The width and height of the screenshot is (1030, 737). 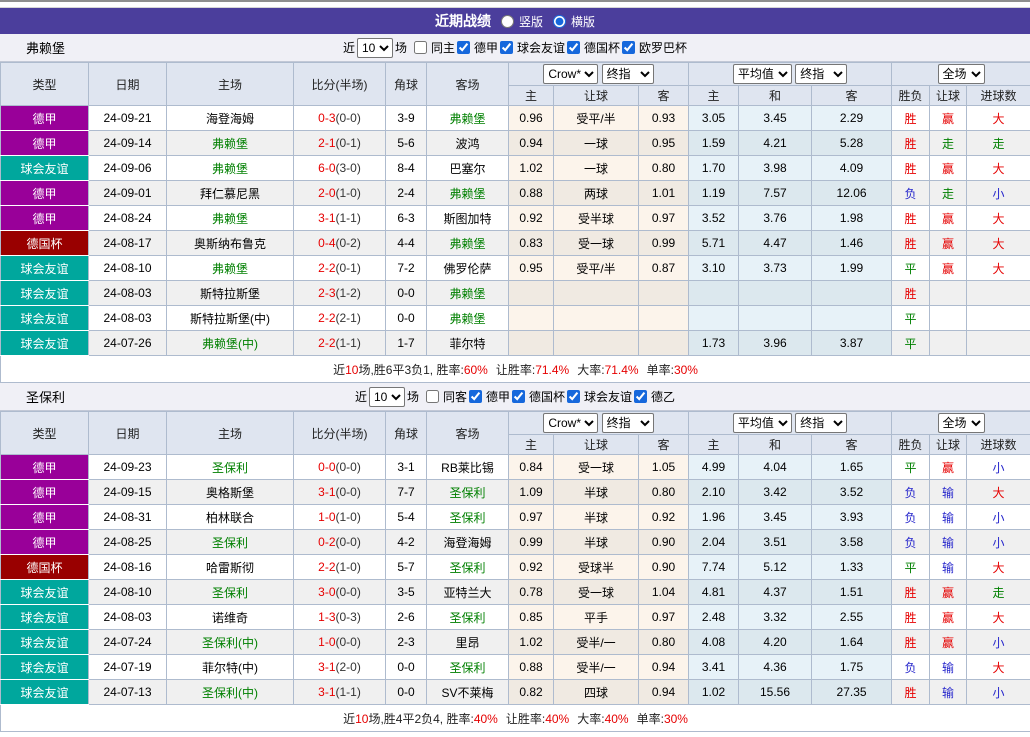 I want to click on subcol-goals-result: 进球数, so click(x=998, y=95).